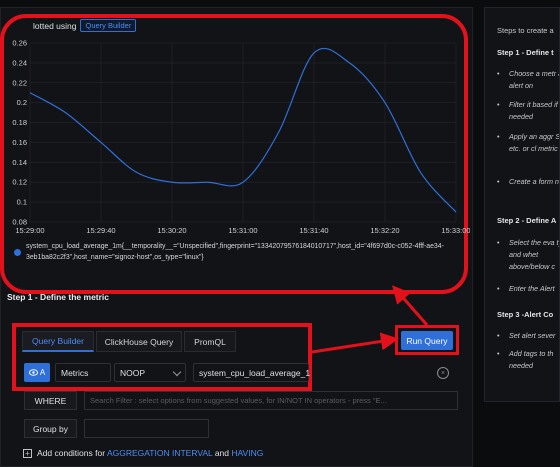 Image resolution: width=560 pixels, height=467 pixels. I want to click on y-tick-label: 0.2, so click(22, 102).